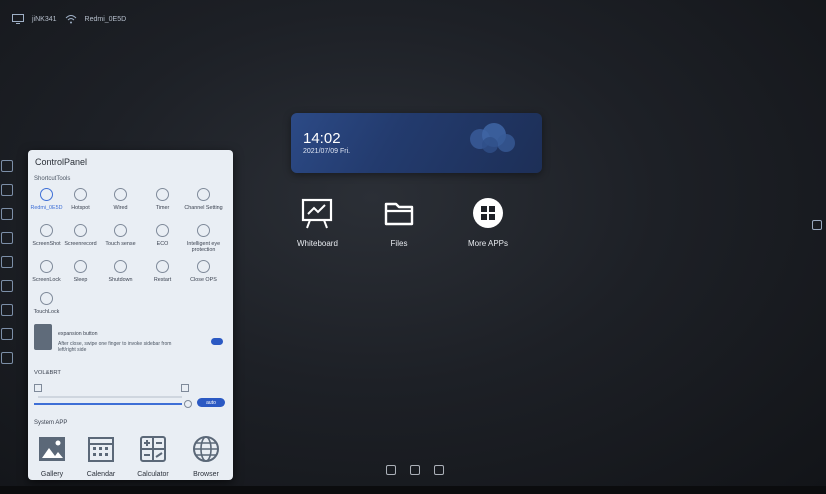 Image resolution: width=826 pixels, height=494 pixels. What do you see at coordinates (203, 280) in the screenshot?
I see `tool-label: Close OPS` at bounding box center [203, 280].